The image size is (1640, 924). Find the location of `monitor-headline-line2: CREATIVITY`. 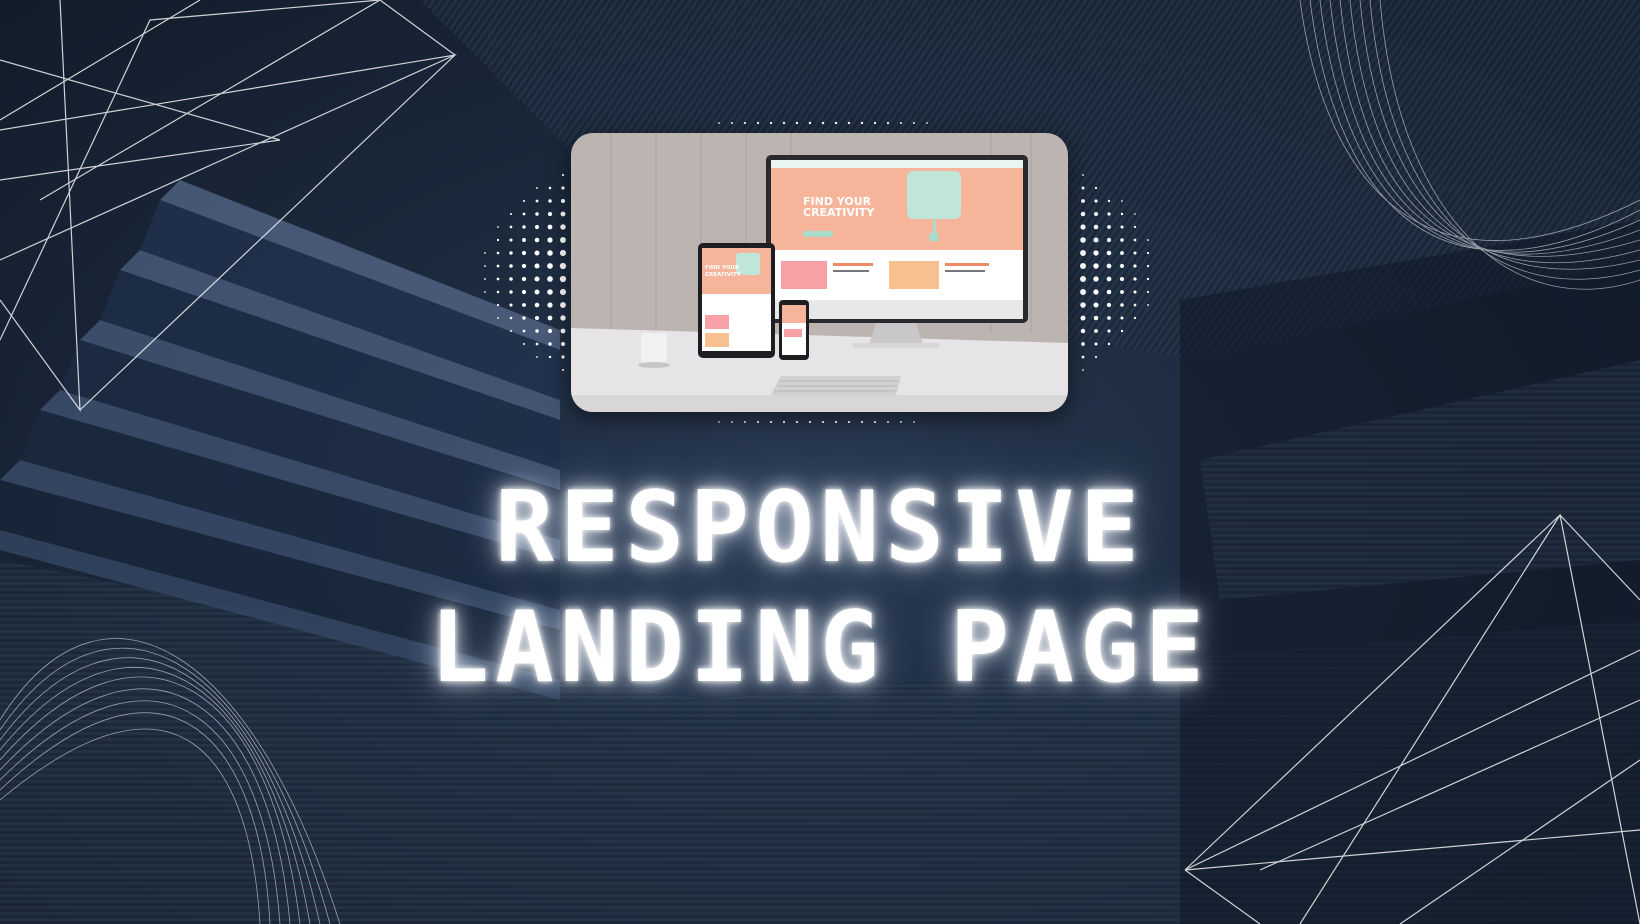

monitor-headline-line2: CREATIVITY is located at coordinates (839, 212).